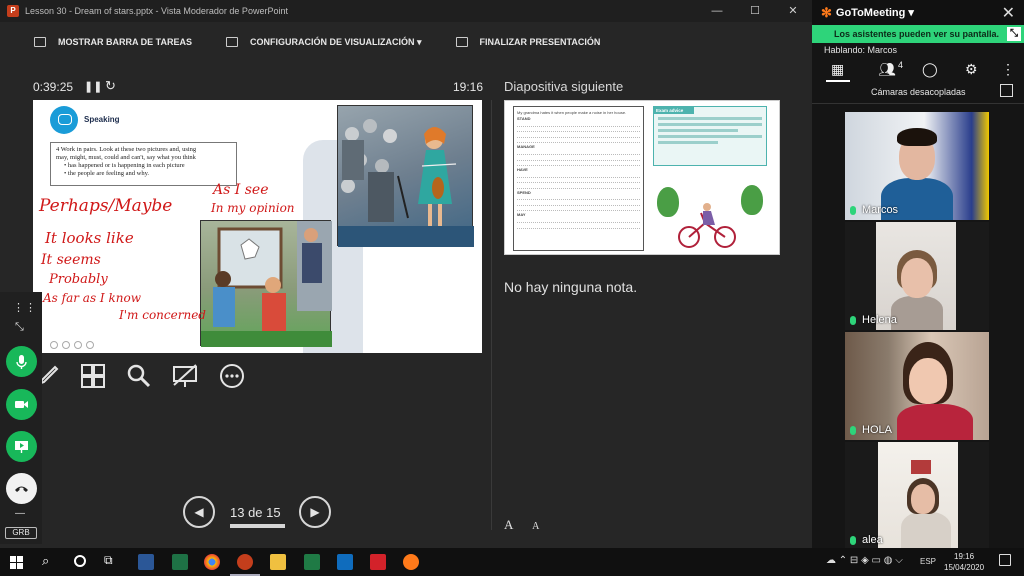  Describe the element at coordinates (918, 92) in the screenshot. I see `undocked-cameras-label: Cámaras desacopladas` at that location.